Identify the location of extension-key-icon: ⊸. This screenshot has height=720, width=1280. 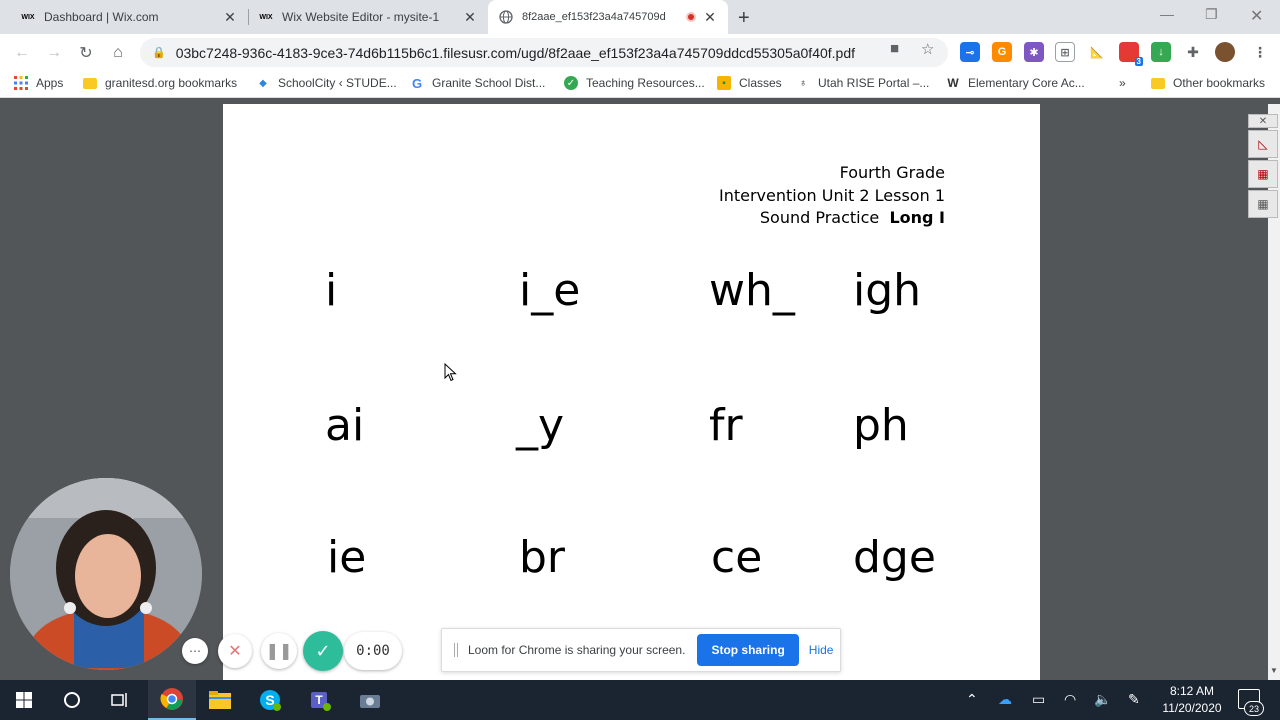
(970, 52).